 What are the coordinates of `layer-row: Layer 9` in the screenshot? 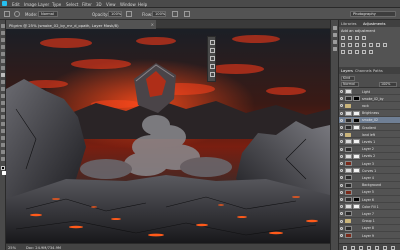 It's located at (369, 236).